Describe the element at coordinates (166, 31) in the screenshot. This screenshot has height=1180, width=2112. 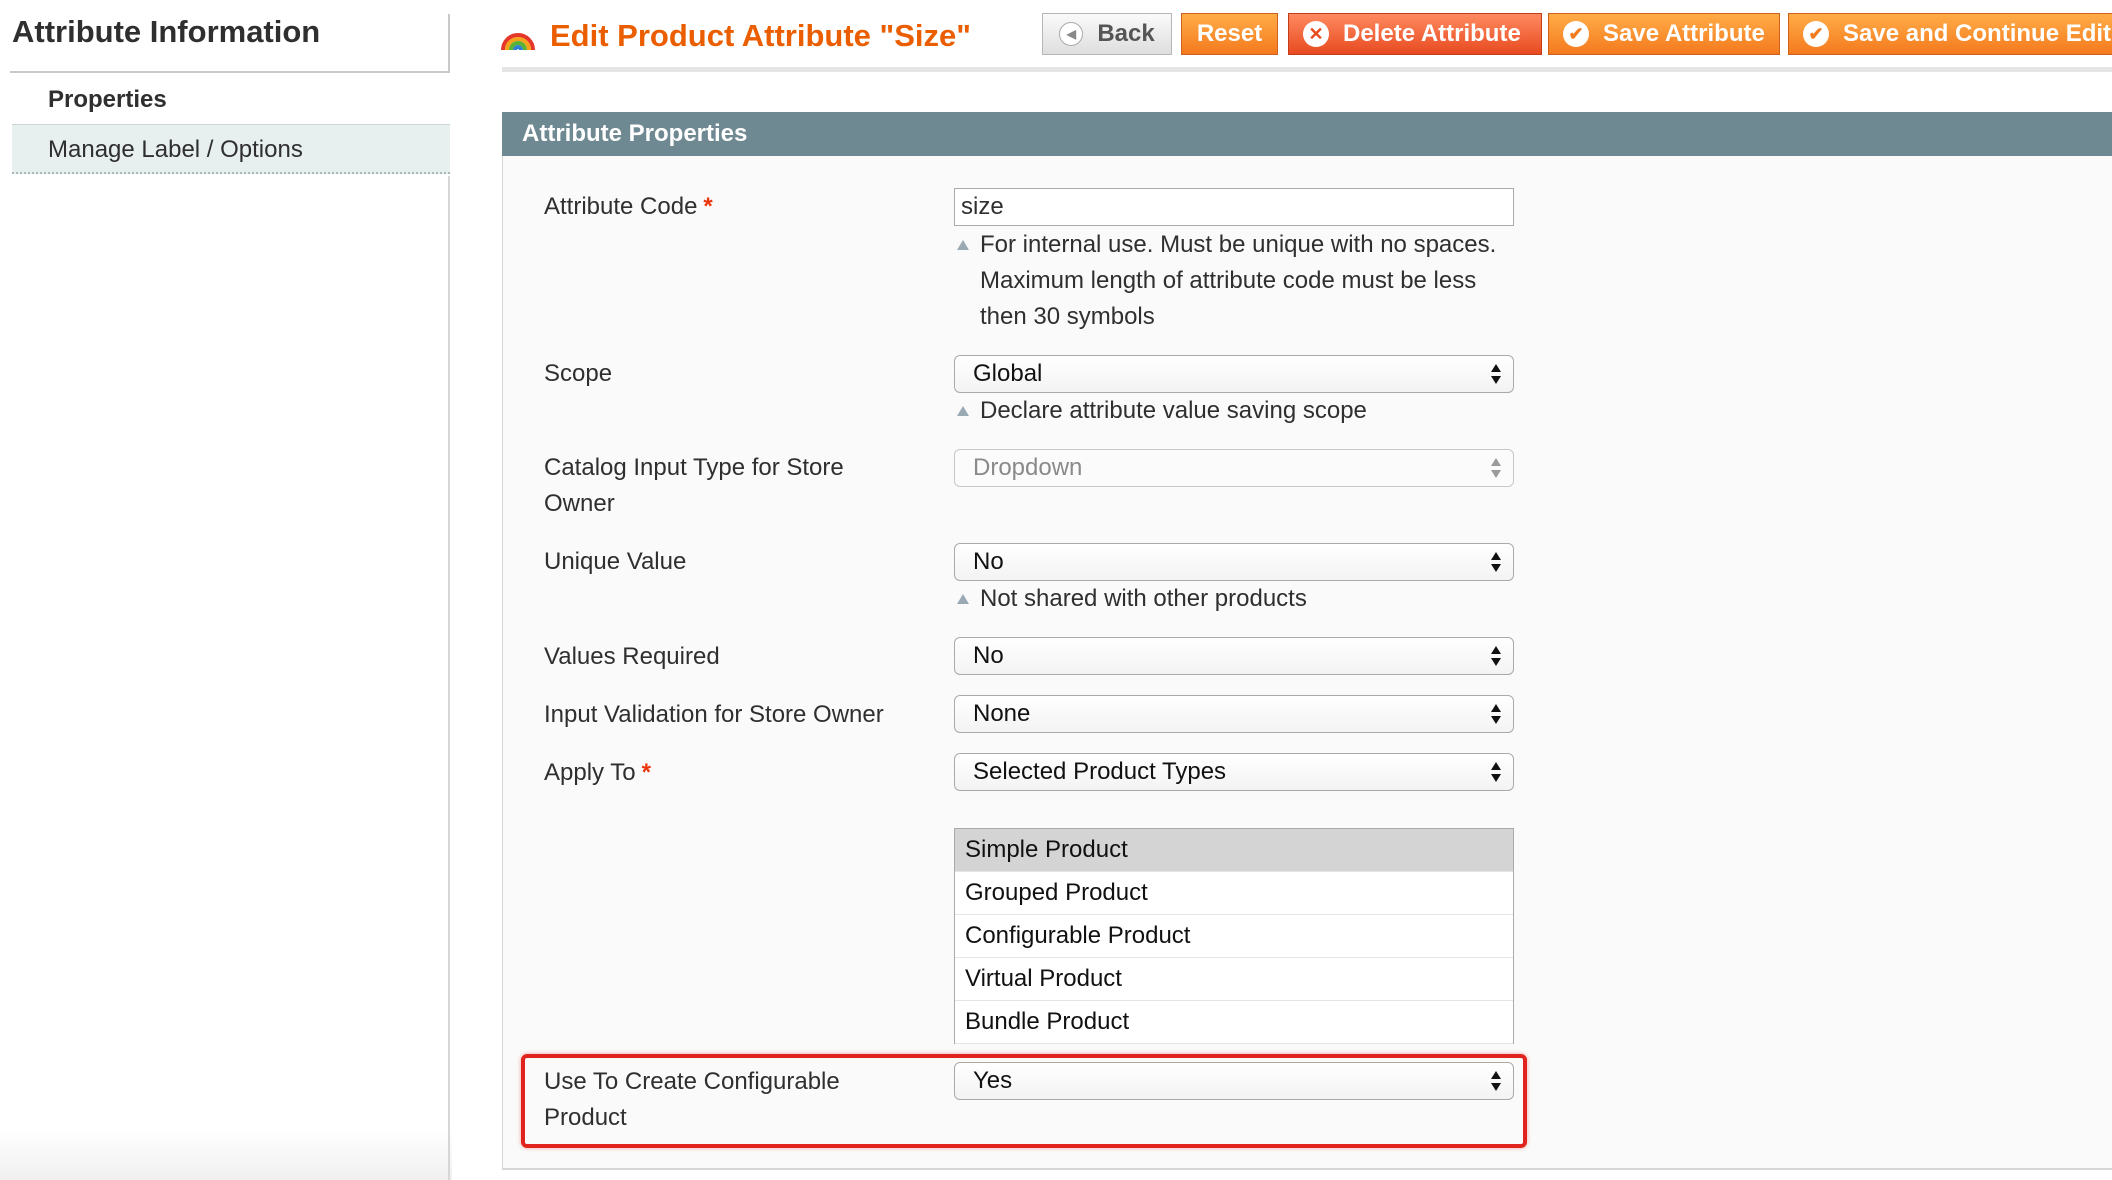
I see `sidebar-title: Attribute Information` at that location.